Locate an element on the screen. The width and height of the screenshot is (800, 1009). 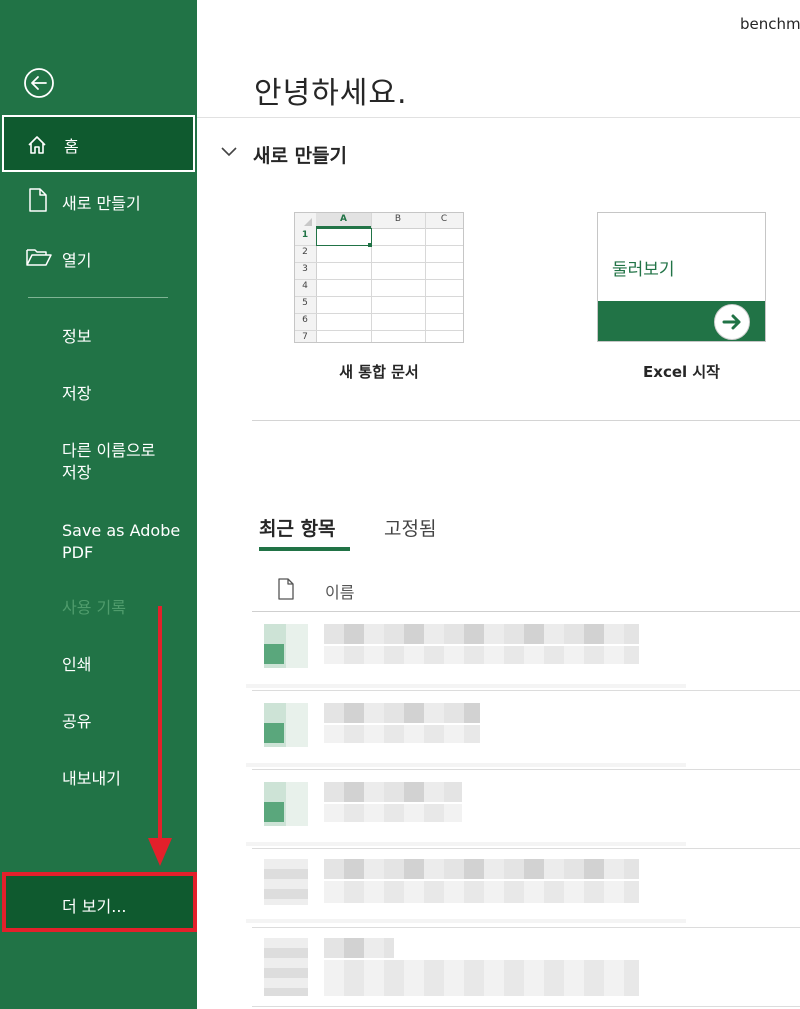
back-arrow-icon is located at coordinates (39, 83).